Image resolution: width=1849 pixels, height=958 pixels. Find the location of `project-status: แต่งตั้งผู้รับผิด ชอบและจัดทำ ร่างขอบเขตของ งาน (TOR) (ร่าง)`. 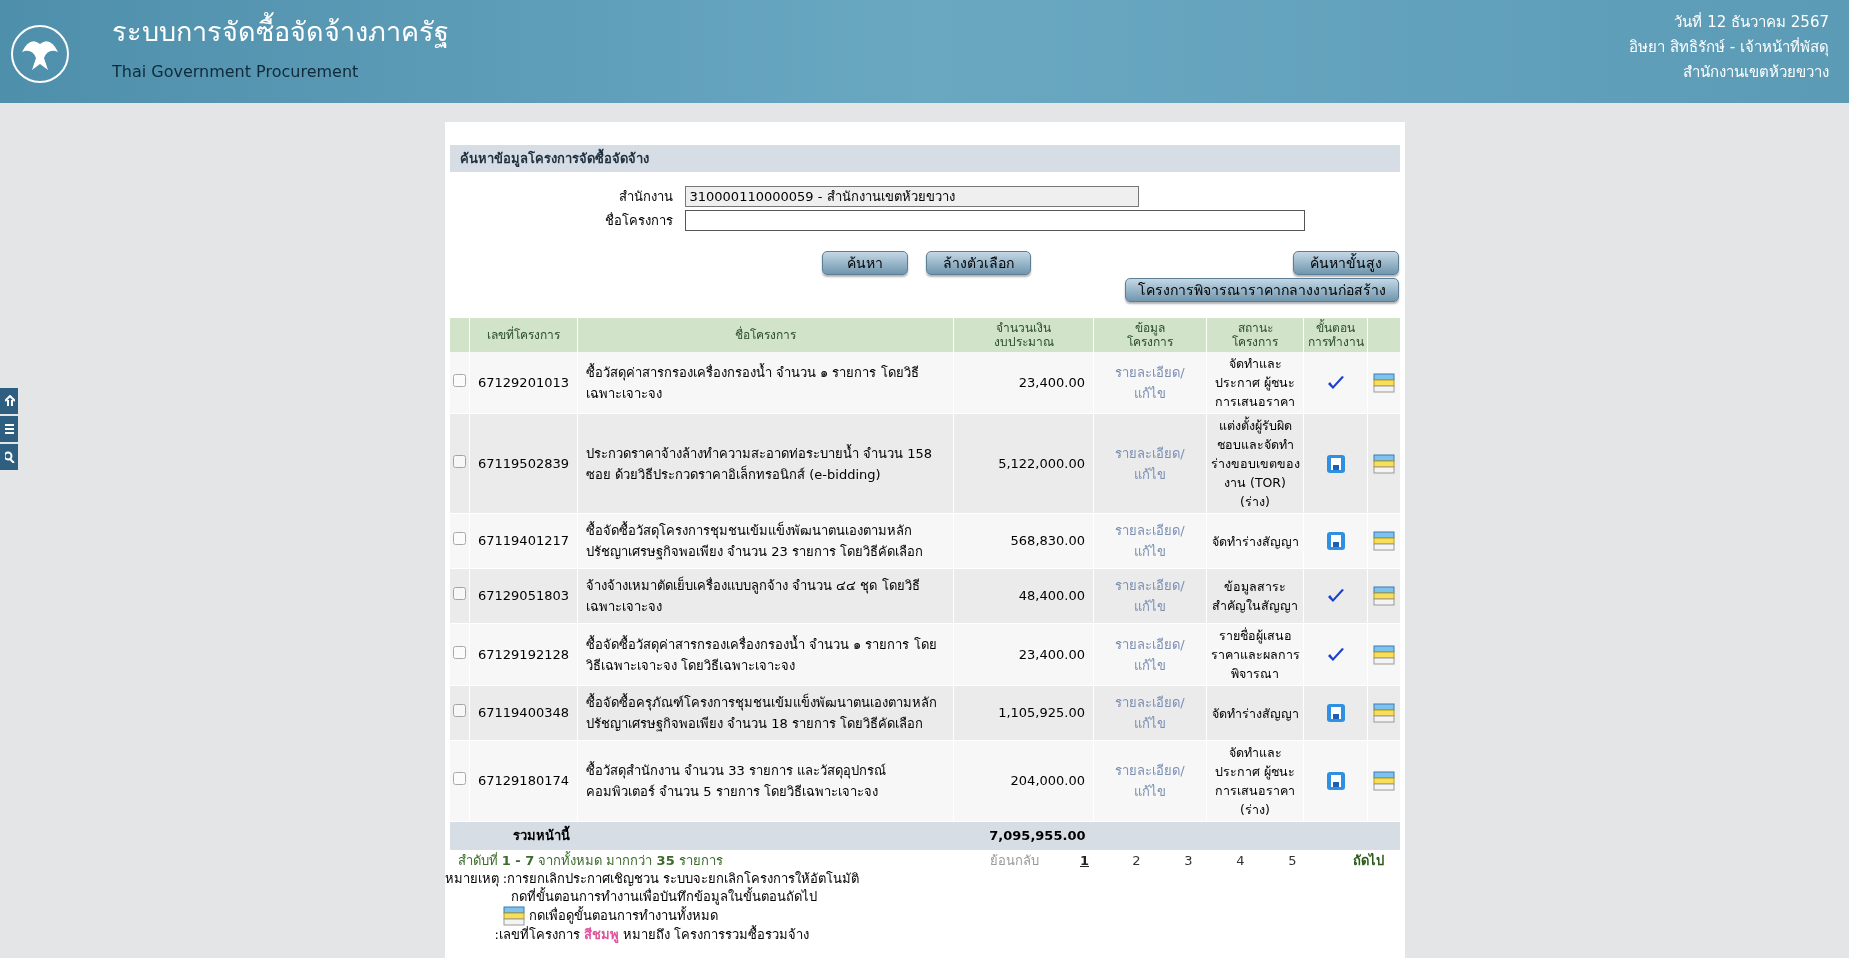

project-status: แต่งตั้งผู้รับผิด ชอบและจัดทำ ร่างขอบเขตของ งาน (TOR) (ร่าง) is located at coordinates (1255, 463).